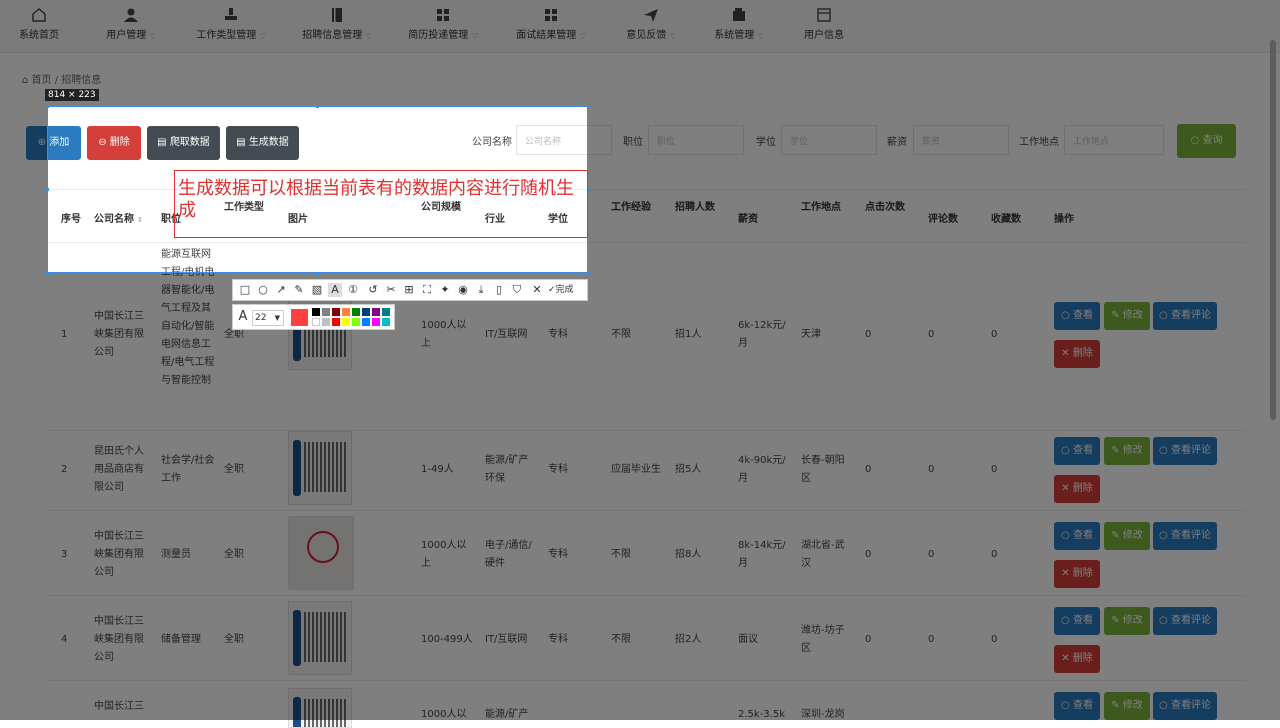 The height and width of the screenshot is (728, 1280). What do you see at coordinates (131, 26) in the screenshot?
I see `nav-item-users: 用户管理 ▽` at bounding box center [131, 26].